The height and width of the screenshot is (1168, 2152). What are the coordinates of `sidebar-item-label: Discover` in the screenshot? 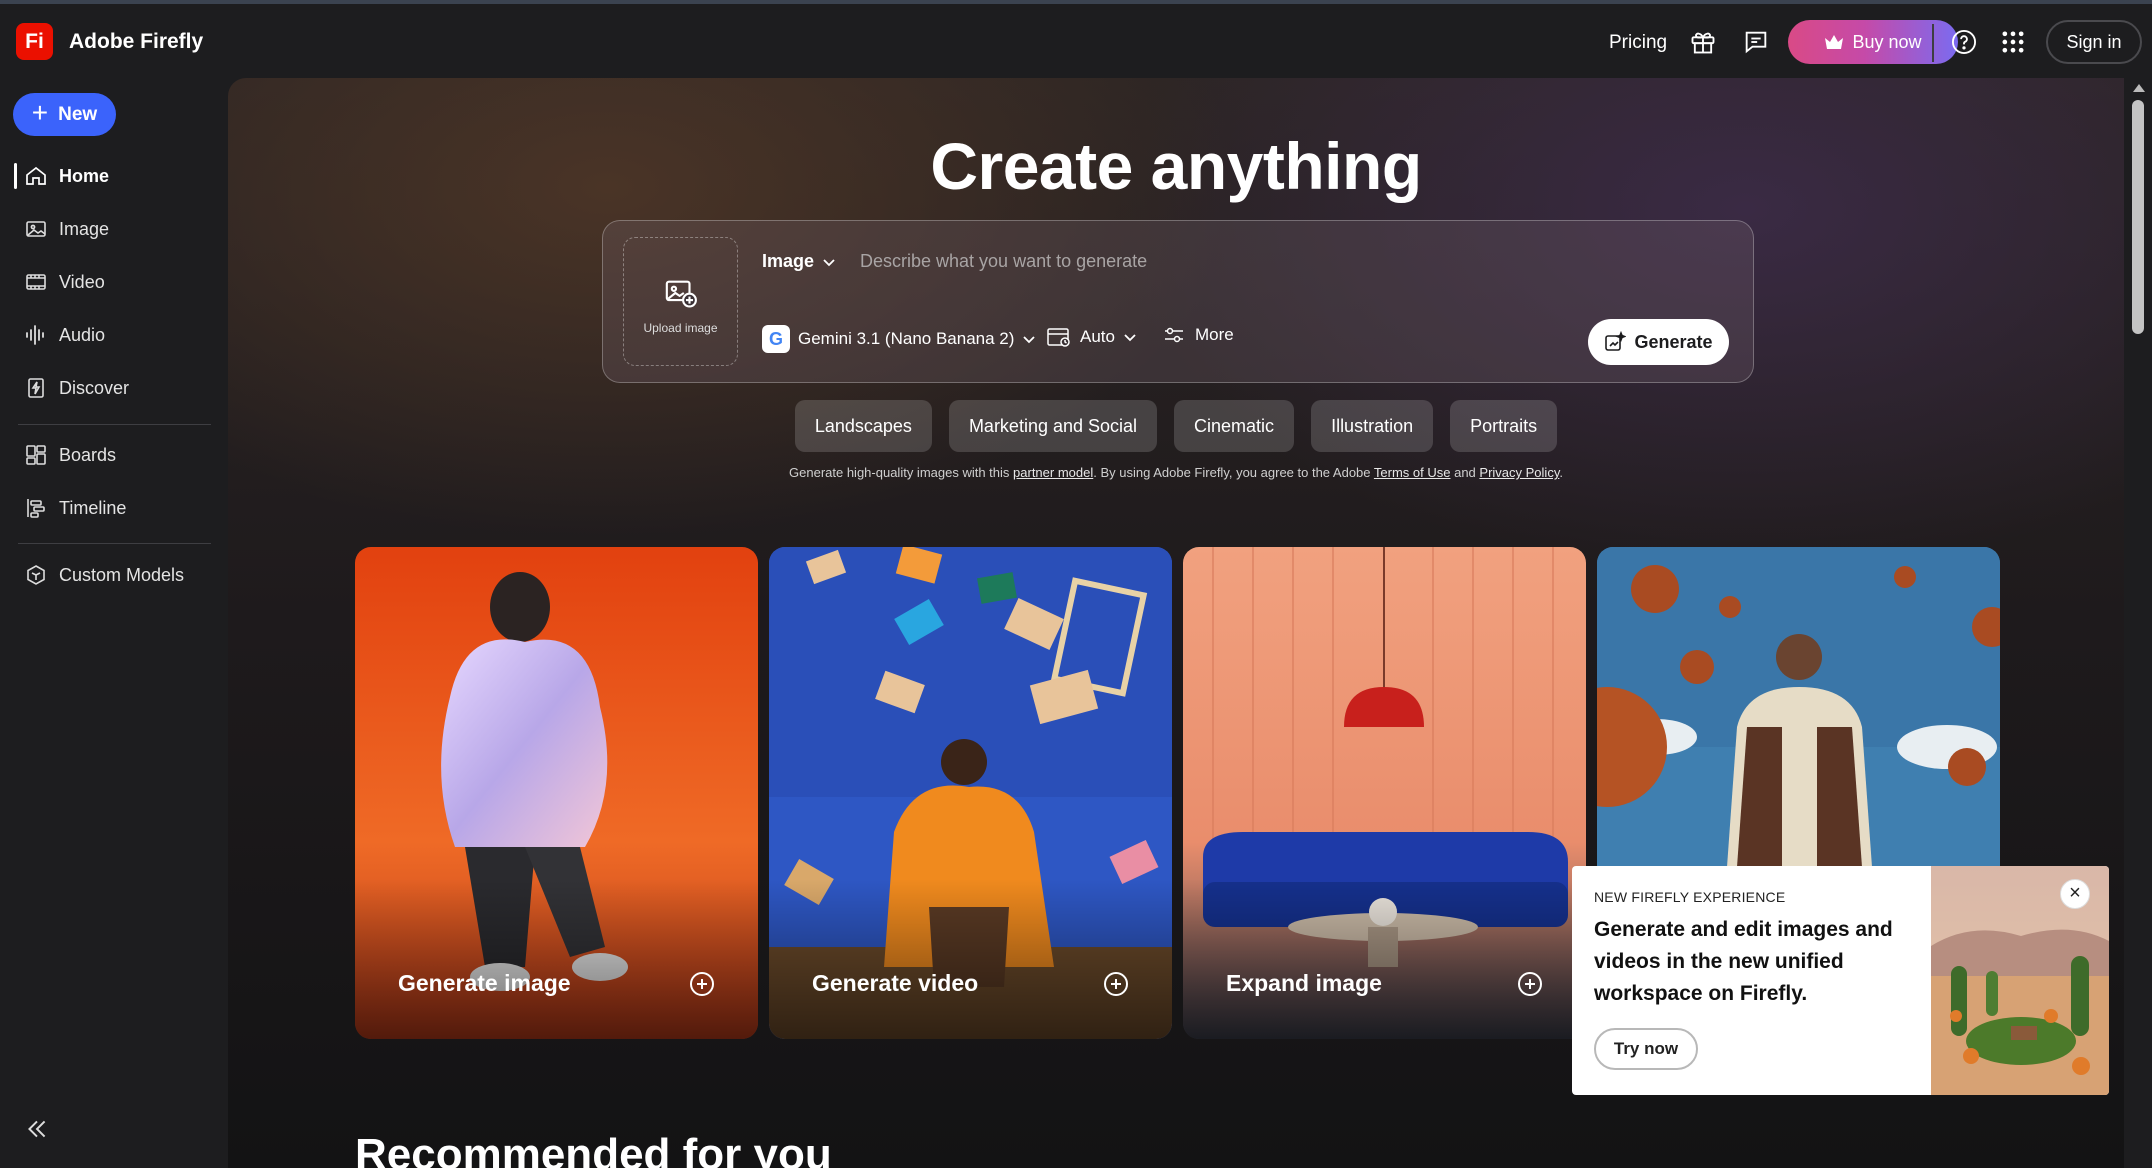 It's located at (94, 387).